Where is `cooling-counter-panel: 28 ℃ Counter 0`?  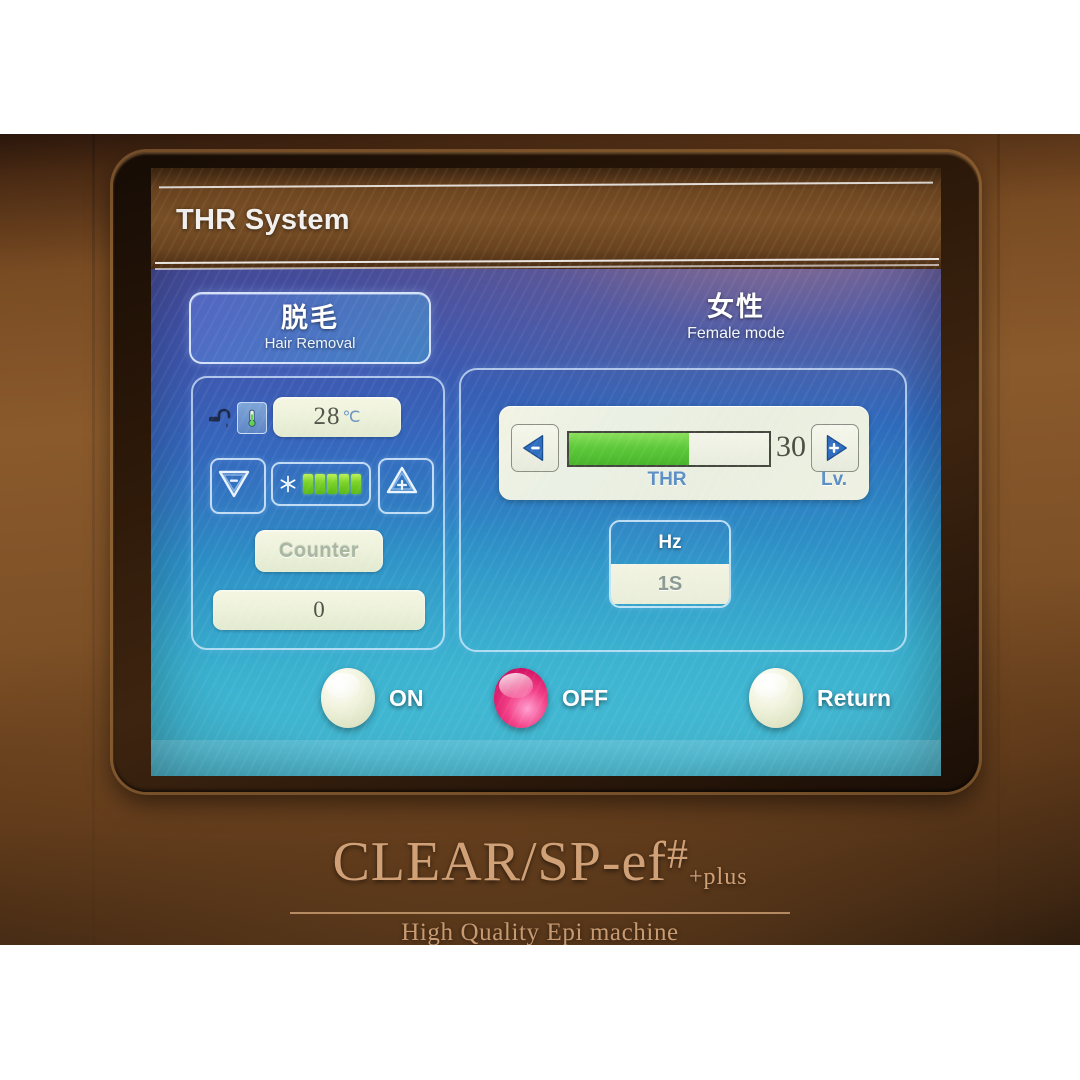 cooling-counter-panel: 28 ℃ Counter 0 is located at coordinates (318, 513).